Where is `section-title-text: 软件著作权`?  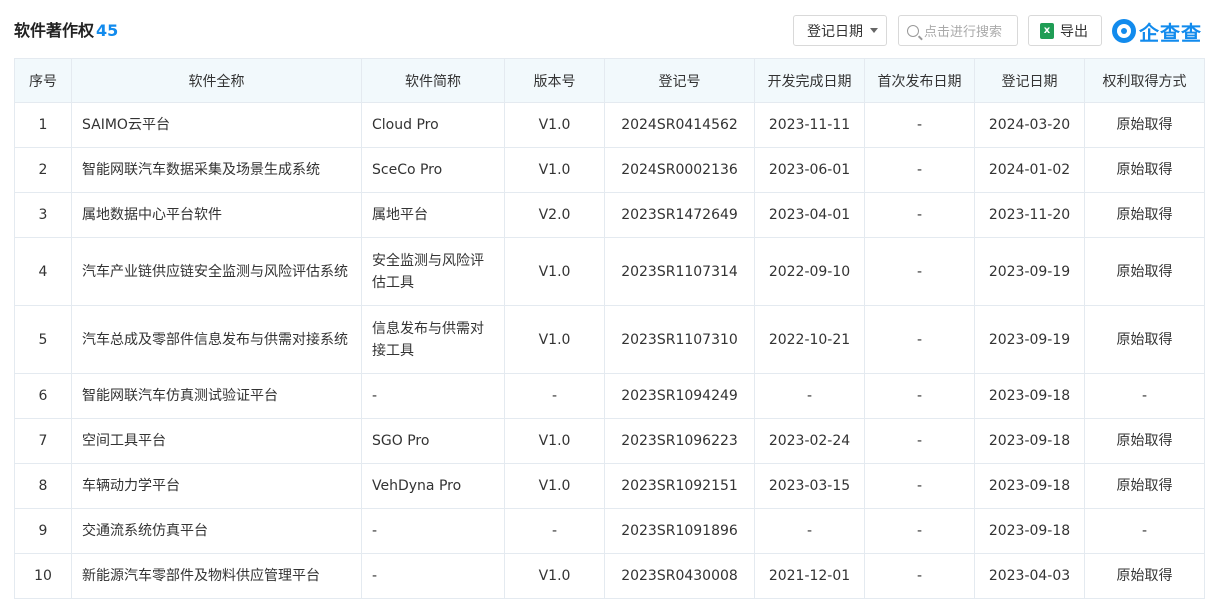 section-title-text: 软件著作权 is located at coordinates (54, 30).